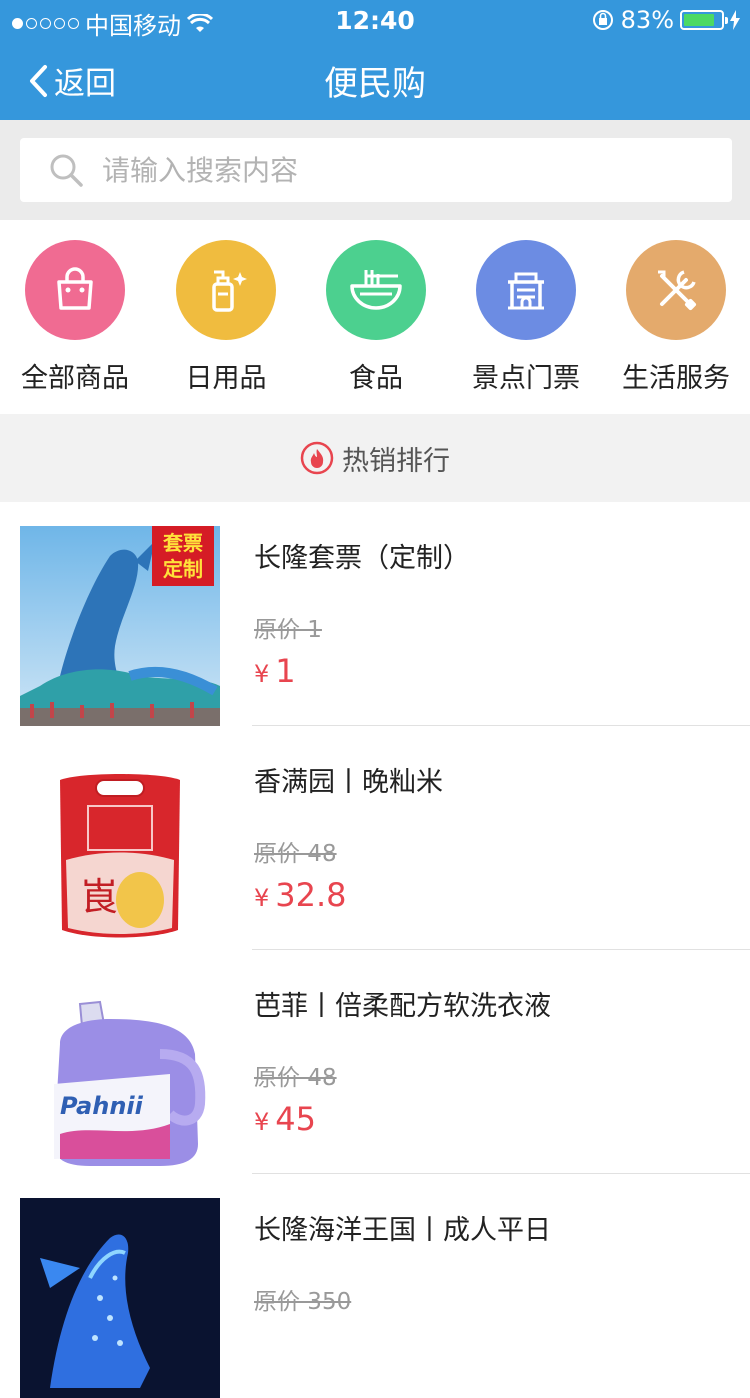 The height and width of the screenshot is (1398, 750). I want to click on shopping-bag-icon, so click(75, 290).